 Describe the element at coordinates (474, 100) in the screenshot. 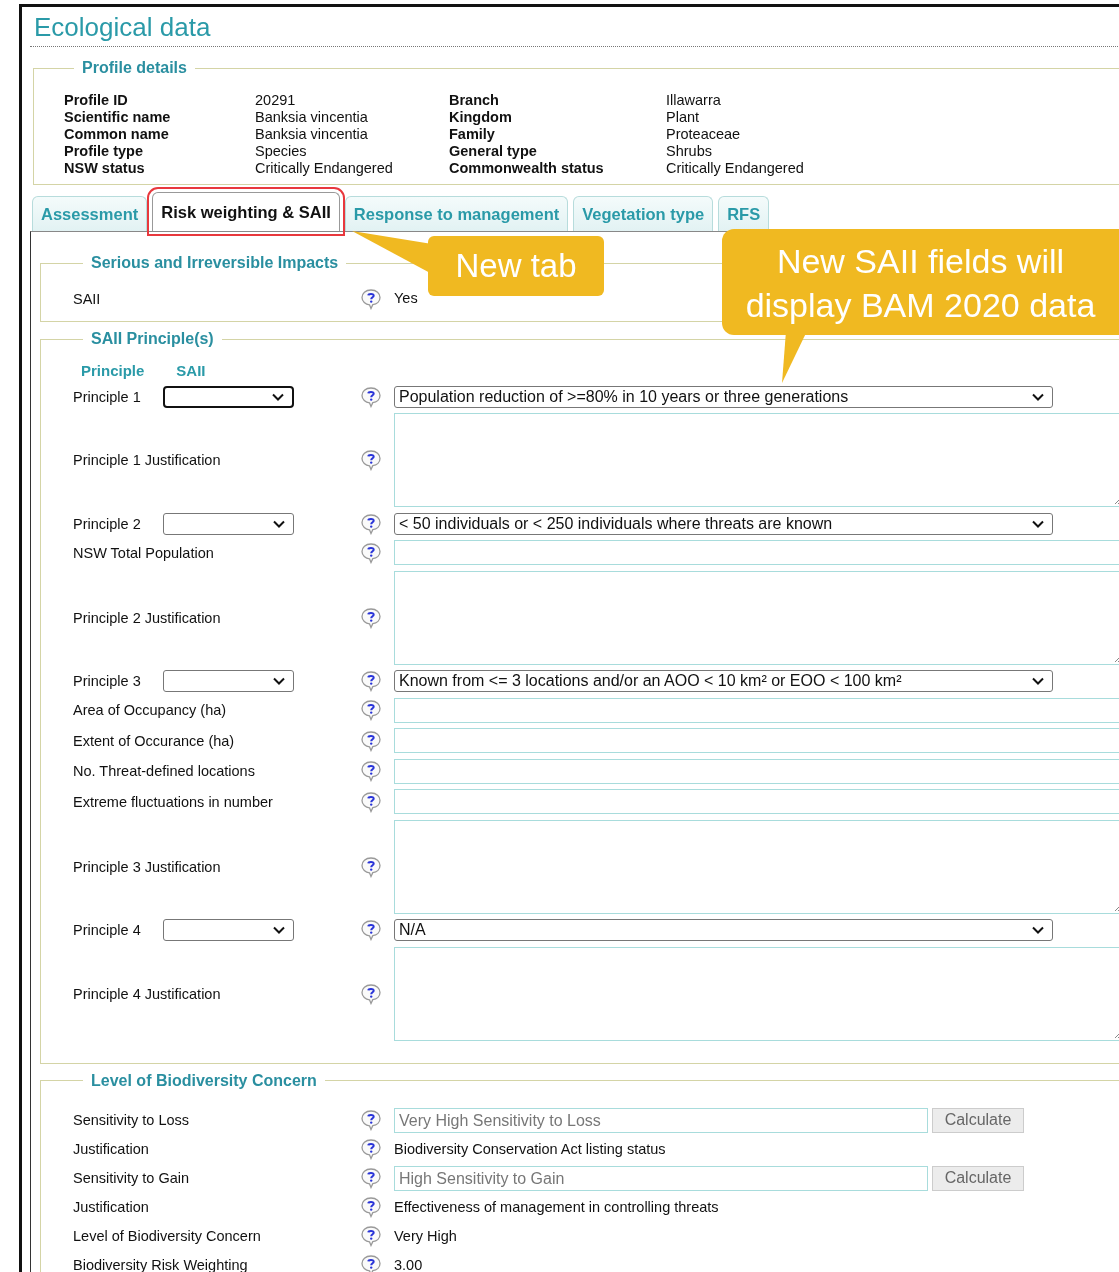

I see `field-label: Branch` at that location.